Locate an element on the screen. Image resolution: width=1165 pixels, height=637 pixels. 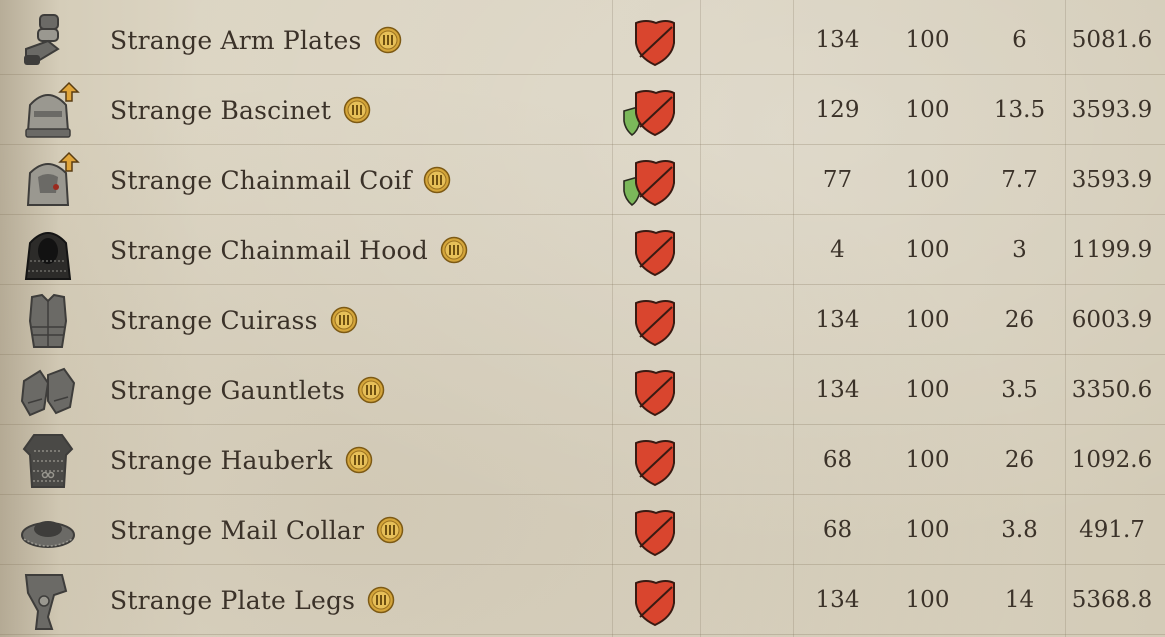
item-name-cell: Strange Arm Plates is located at coordinates (256, 40).